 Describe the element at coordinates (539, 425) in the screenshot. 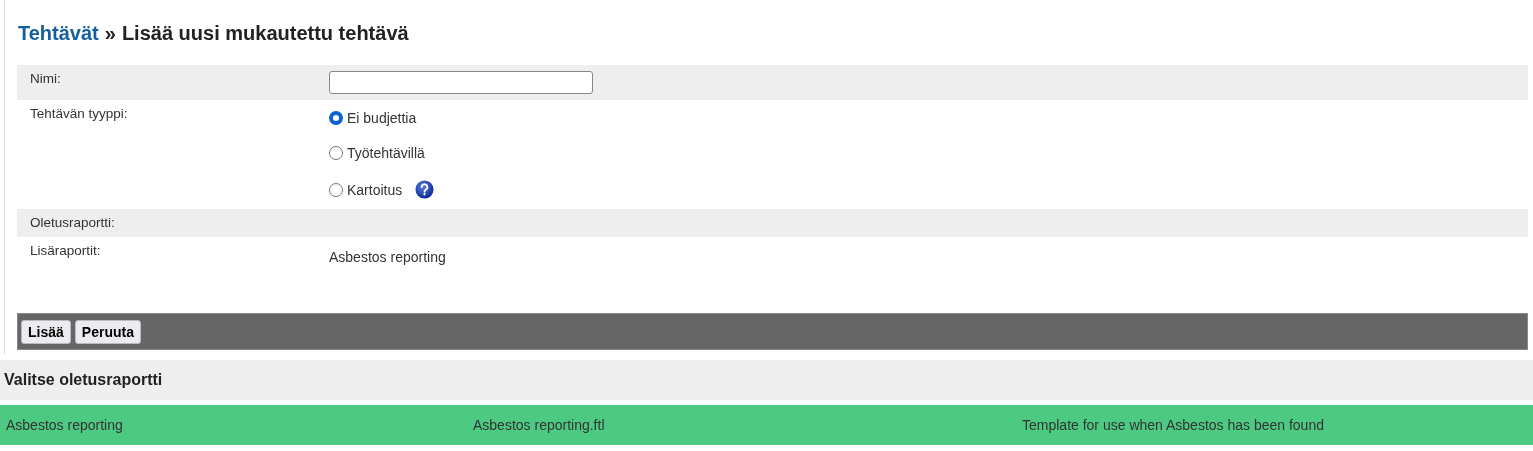

I see `report-file: Asbestos reporting.ftl` at that location.